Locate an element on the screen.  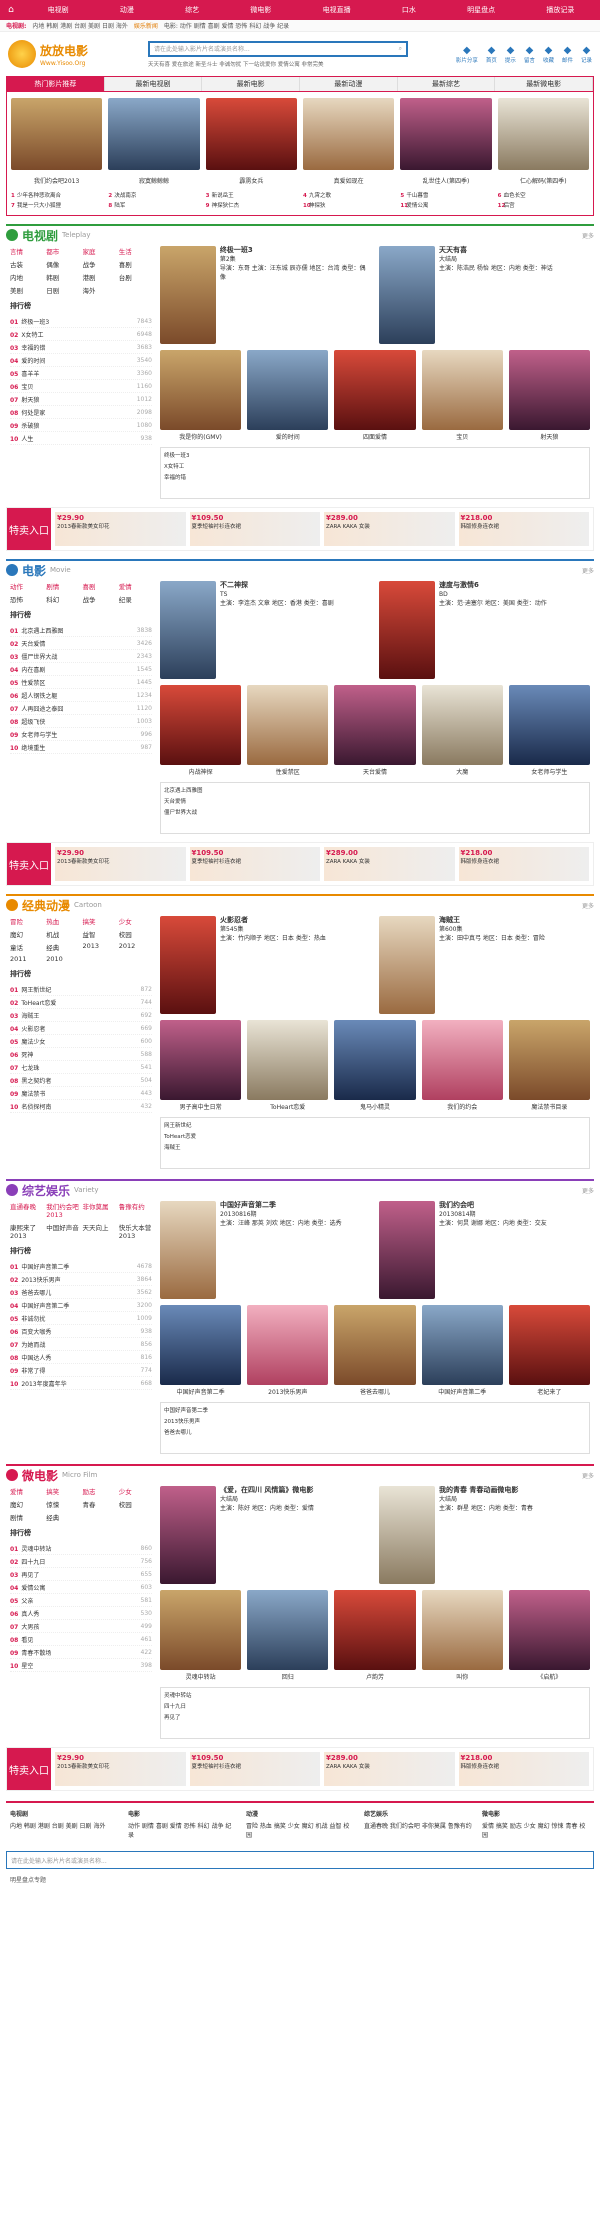
recommend-caption: 仁心解码(第四季) is located at coordinates (543, 180).